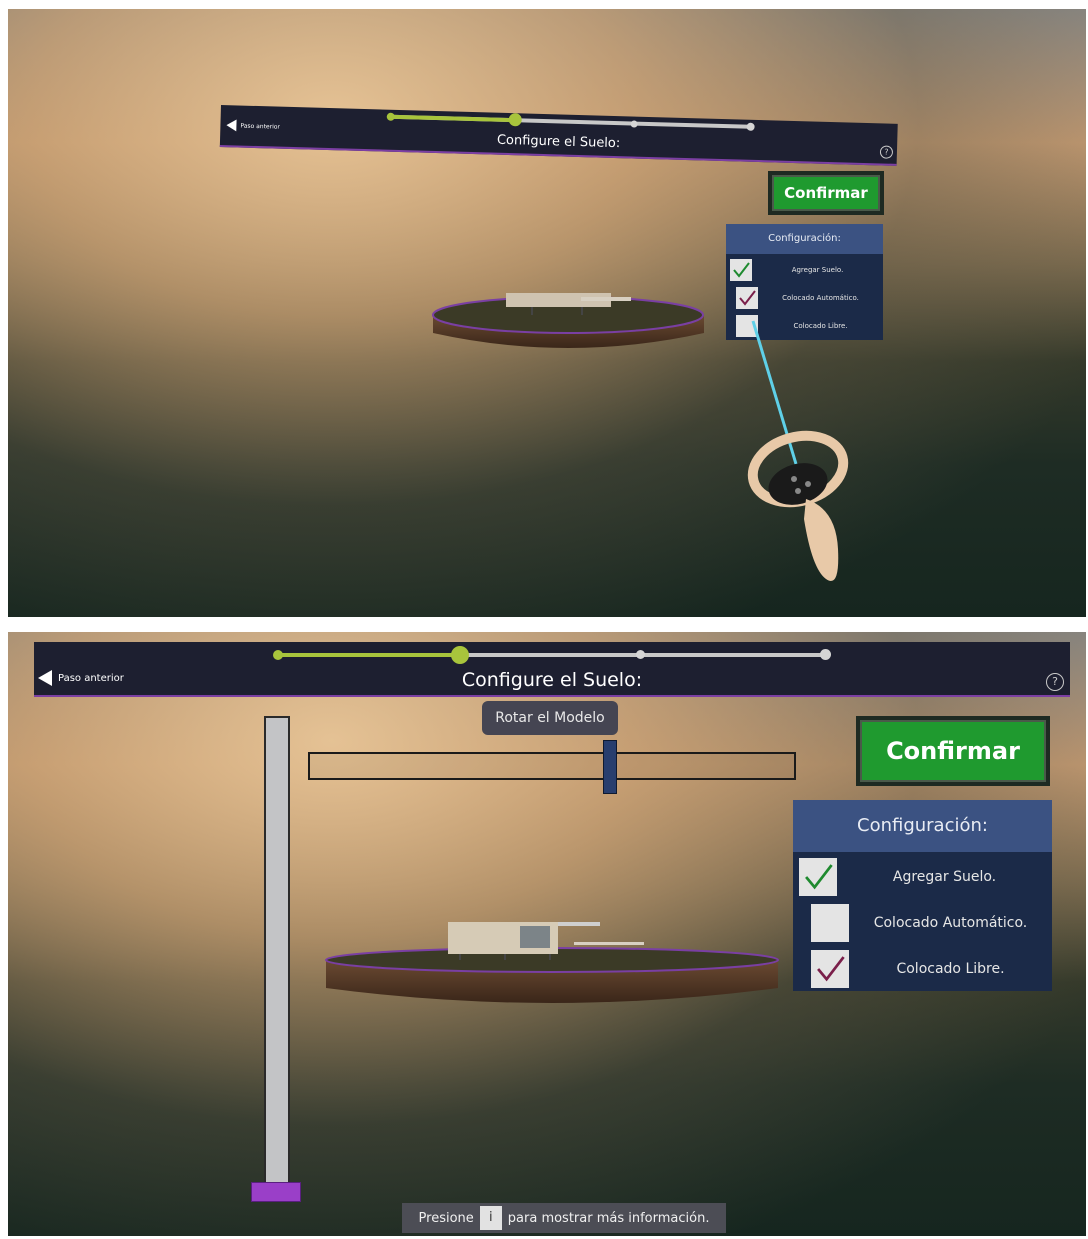 This screenshot has width=1088, height=1239. What do you see at coordinates (798, 505) in the screenshot?
I see `vr-controller-icon` at bounding box center [798, 505].